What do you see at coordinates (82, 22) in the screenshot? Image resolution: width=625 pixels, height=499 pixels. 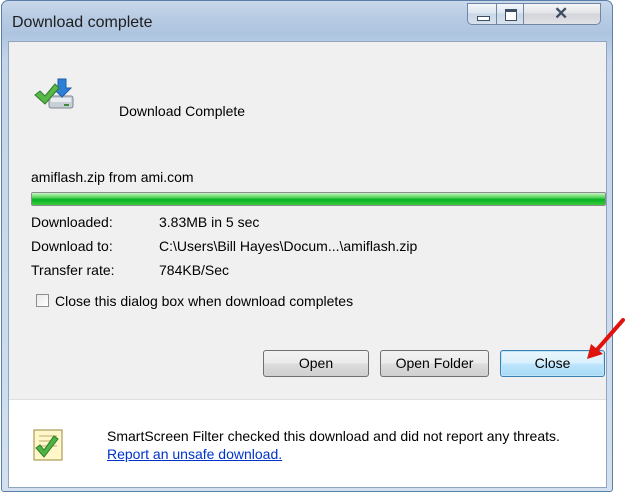 I see `window-title: Download complete` at bounding box center [82, 22].